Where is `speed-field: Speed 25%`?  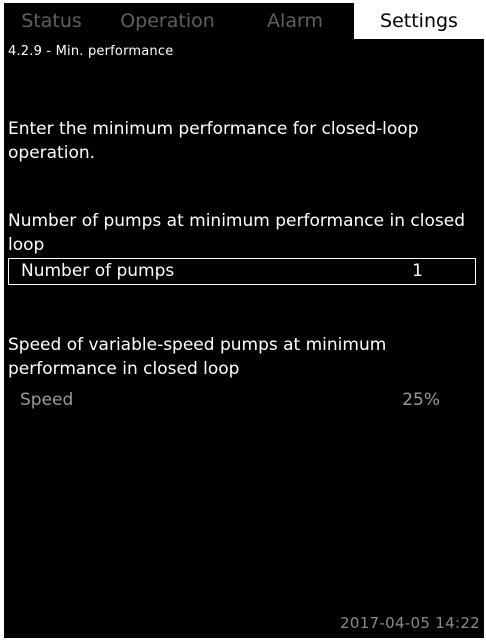
speed-field: Speed 25% is located at coordinates (242, 400).